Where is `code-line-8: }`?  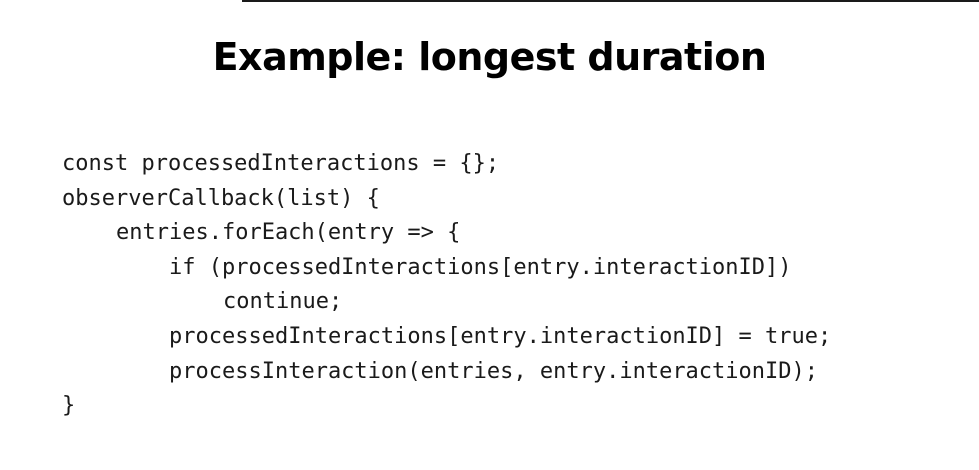 code-line-8: } is located at coordinates (69, 406).